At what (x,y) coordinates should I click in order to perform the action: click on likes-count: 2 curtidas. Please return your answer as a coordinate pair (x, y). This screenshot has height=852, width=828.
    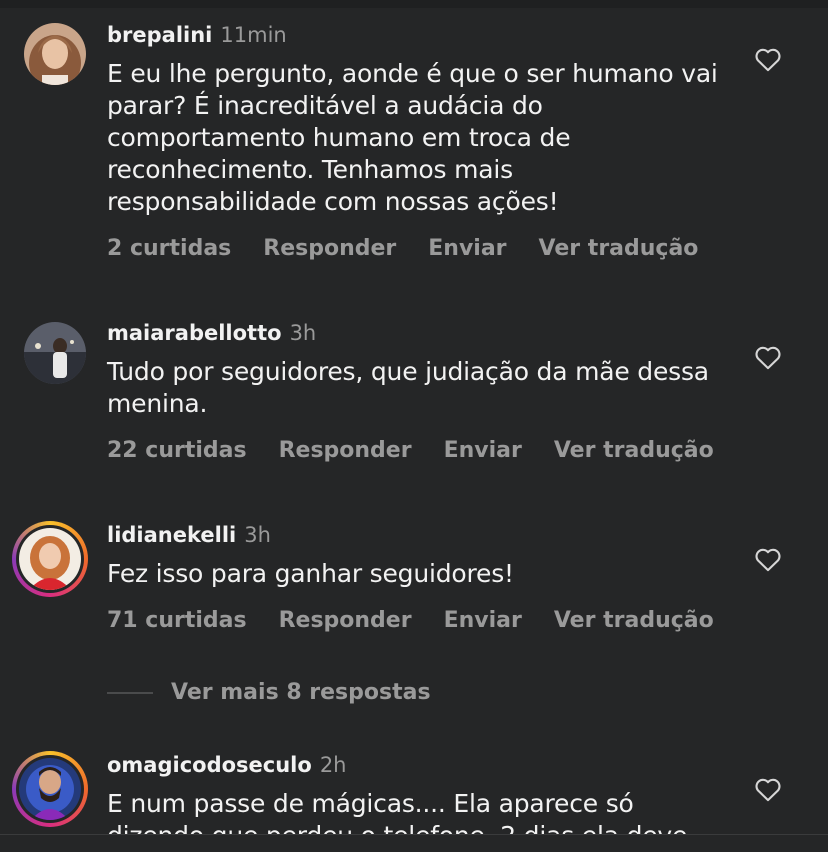
    Looking at the image, I should click on (169, 248).